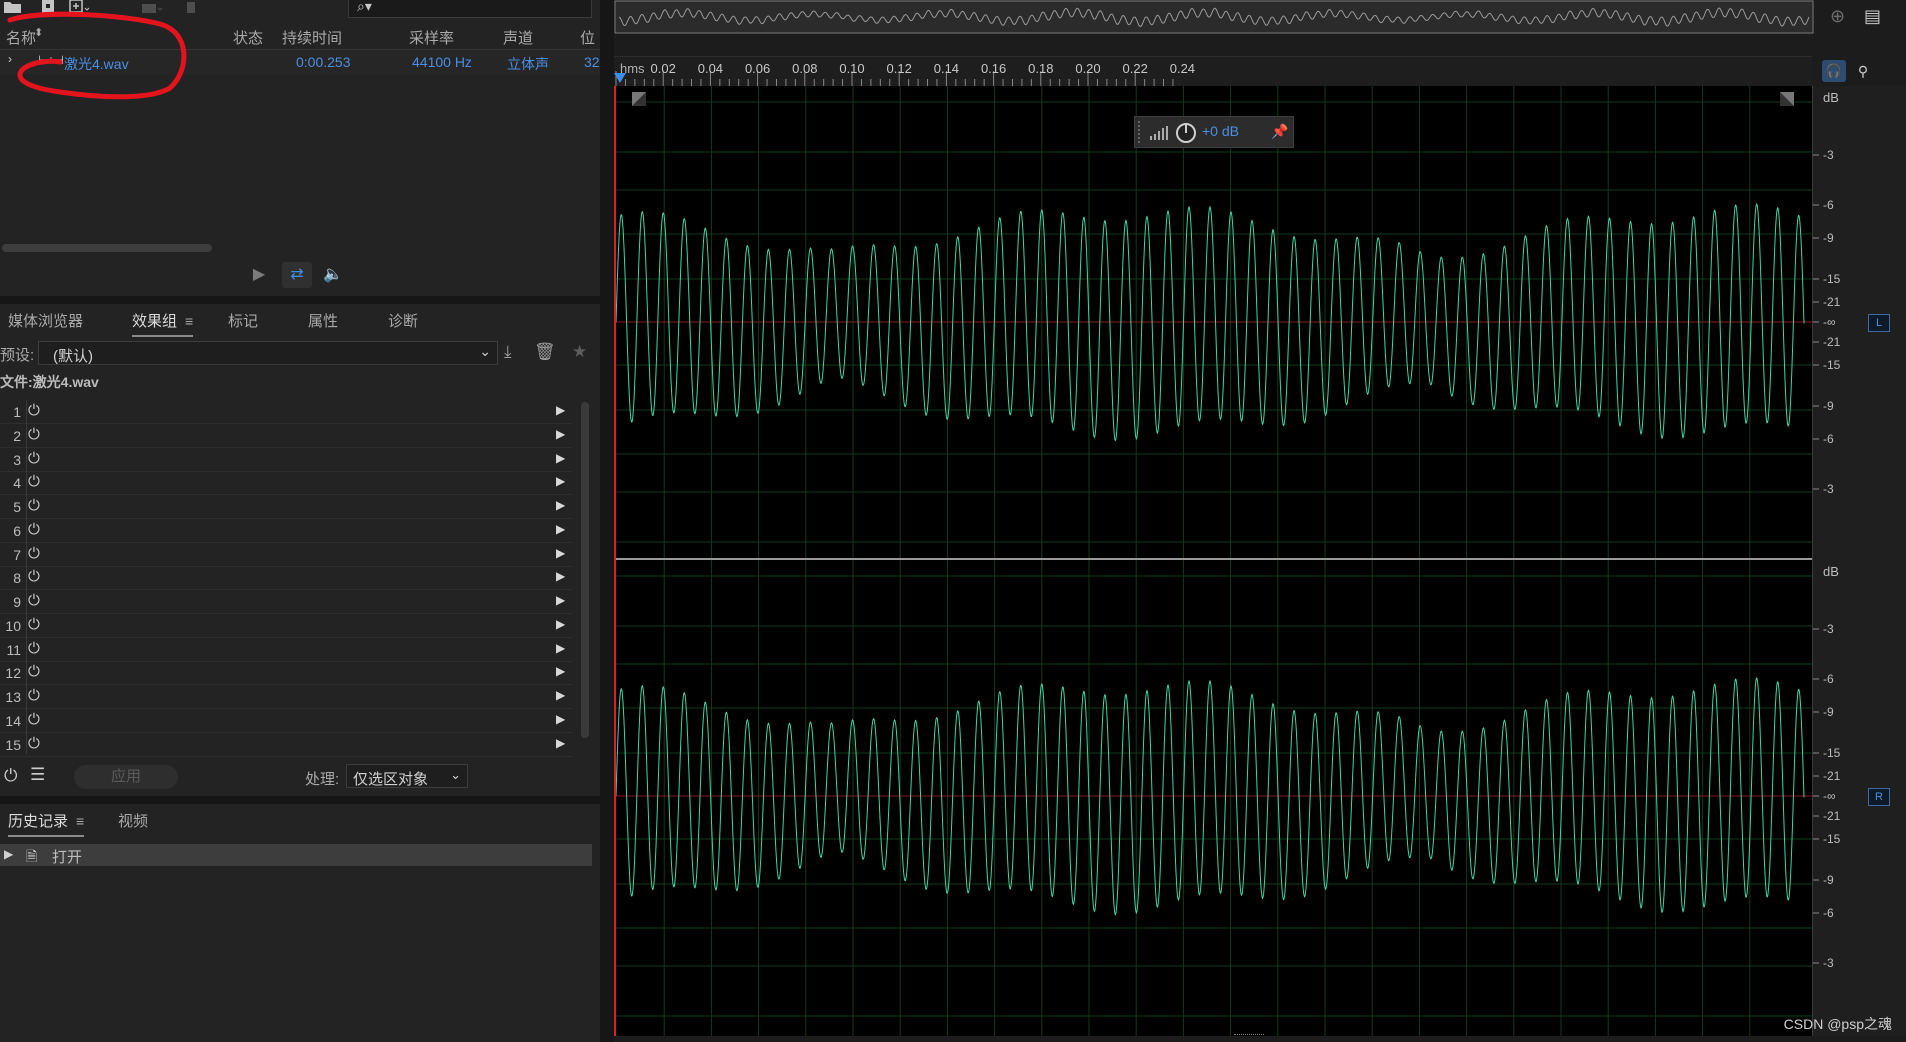  Describe the element at coordinates (45, 320) in the screenshot. I see `tab-media-browser: 媒体浏览器` at that location.